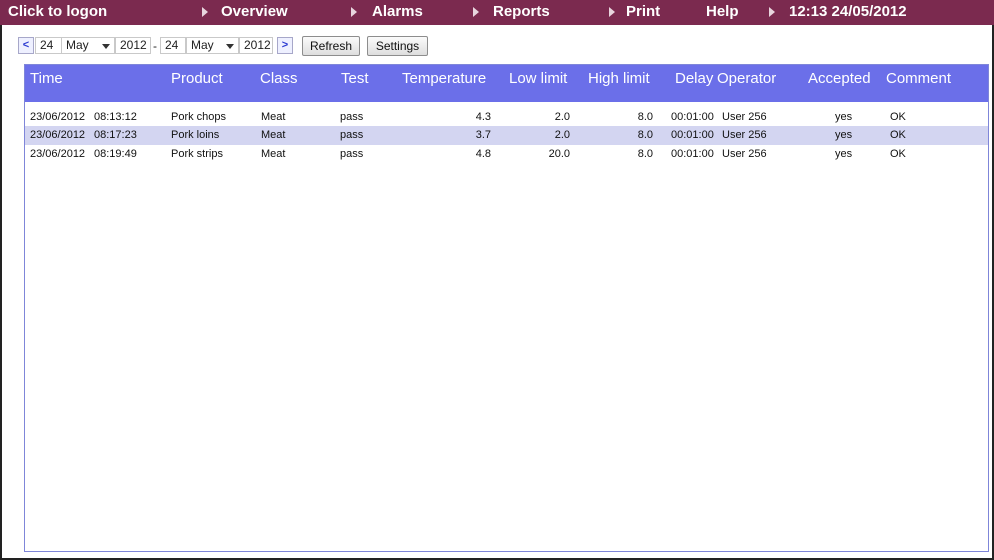 The width and height of the screenshot is (994, 560). Describe the element at coordinates (197, 78) in the screenshot. I see `column-header-product: Product` at that location.